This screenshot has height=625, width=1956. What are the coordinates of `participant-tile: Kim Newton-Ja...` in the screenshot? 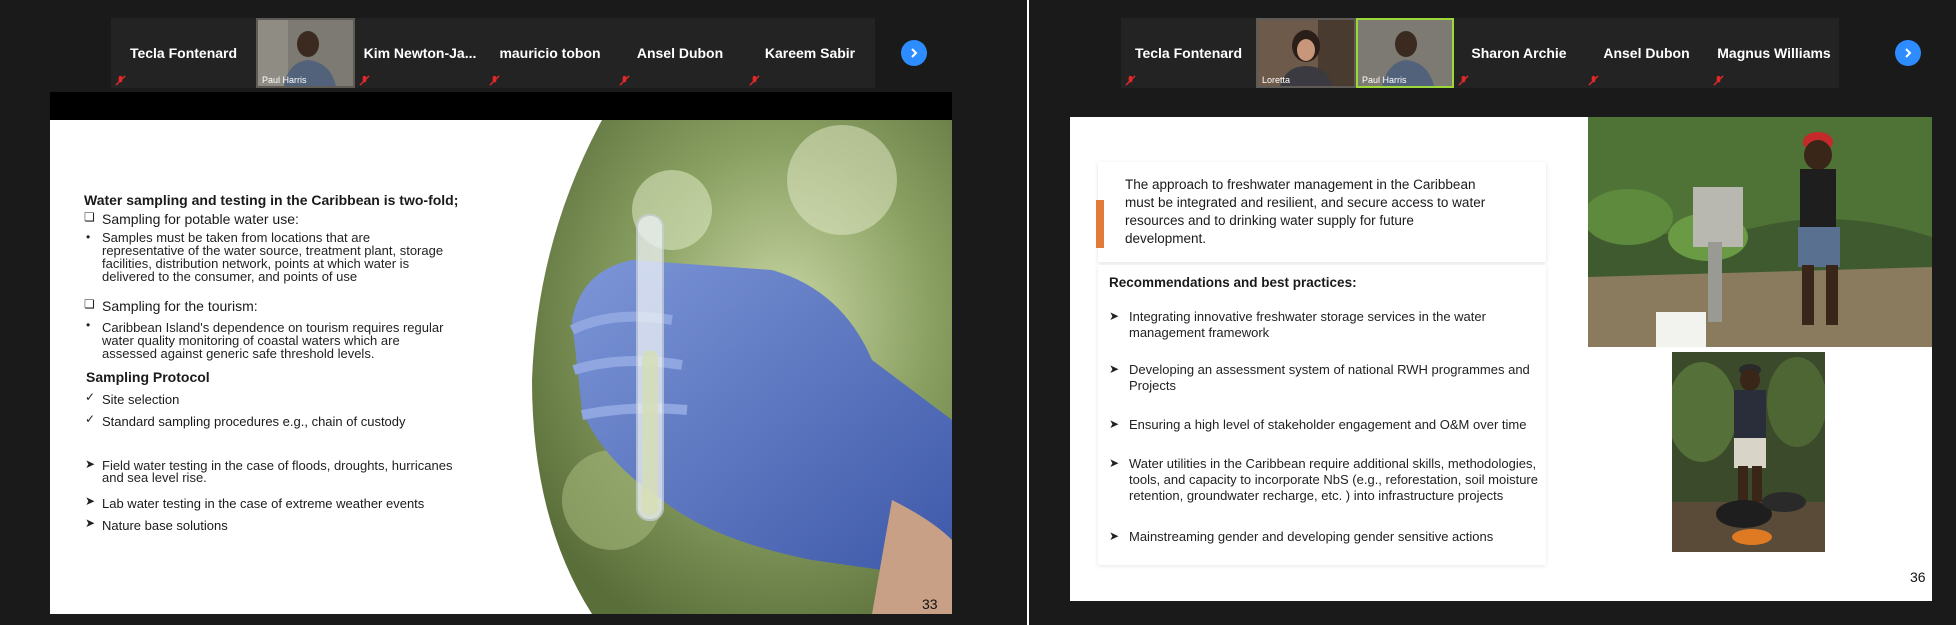 It's located at (420, 53).